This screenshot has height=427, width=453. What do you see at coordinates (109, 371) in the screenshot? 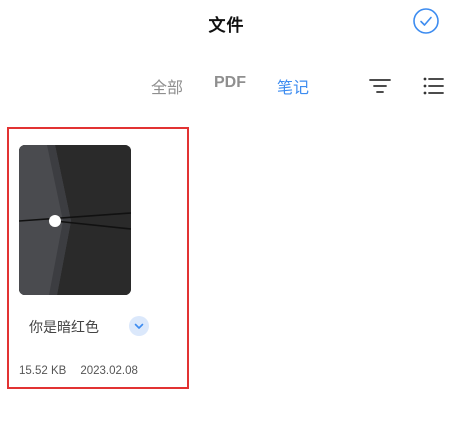
I see `file-date: 2023.02.08` at bounding box center [109, 371].